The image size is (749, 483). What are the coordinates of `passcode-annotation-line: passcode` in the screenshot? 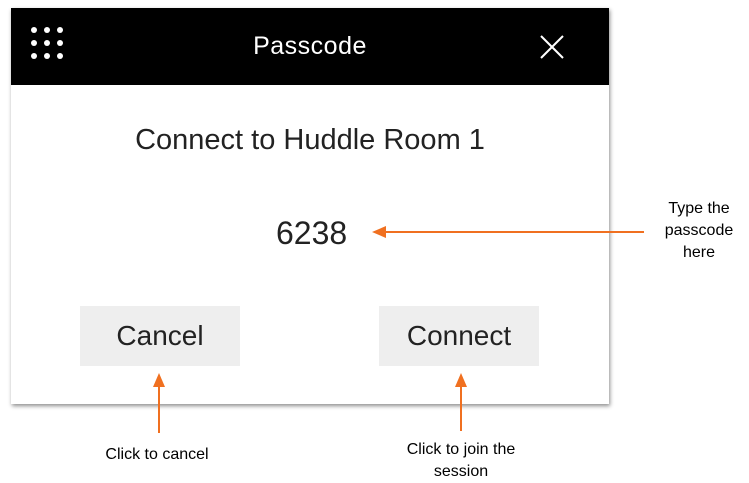 It's located at (699, 230).